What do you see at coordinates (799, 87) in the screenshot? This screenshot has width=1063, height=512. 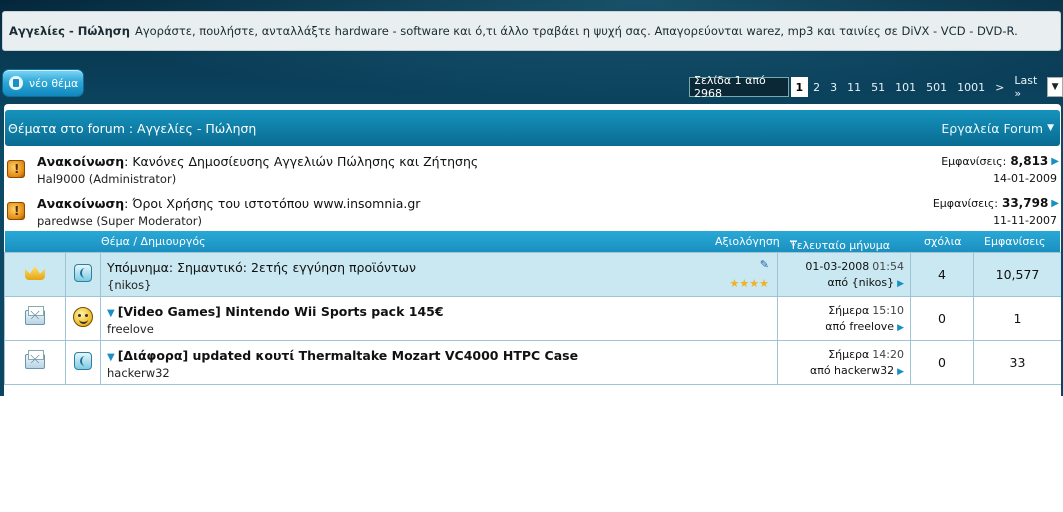 I see `page-current: 1` at bounding box center [799, 87].